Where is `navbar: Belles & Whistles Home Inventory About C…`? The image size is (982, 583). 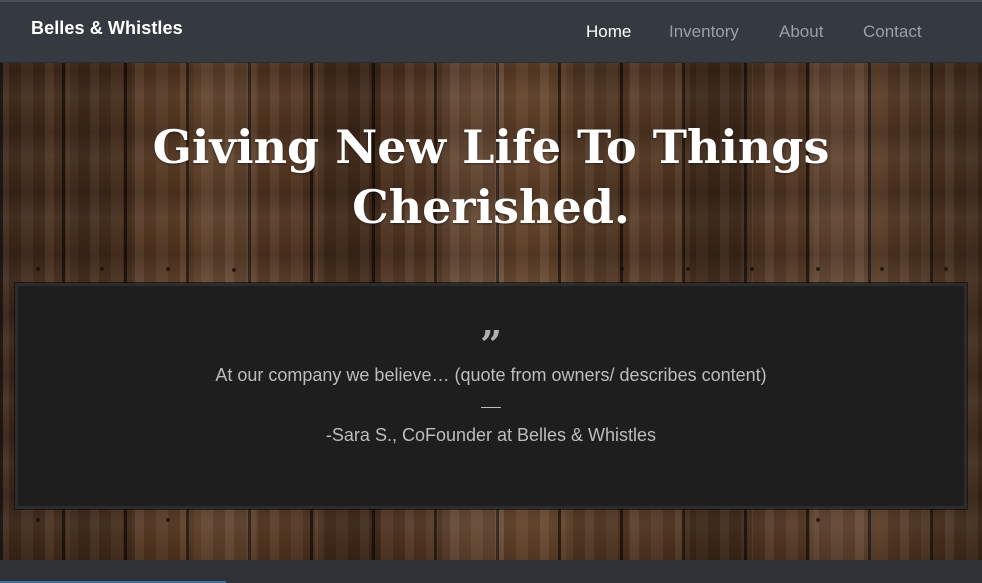 navbar: Belles & Whistles Home Inventory About C… is located at coordinates (491, 31).